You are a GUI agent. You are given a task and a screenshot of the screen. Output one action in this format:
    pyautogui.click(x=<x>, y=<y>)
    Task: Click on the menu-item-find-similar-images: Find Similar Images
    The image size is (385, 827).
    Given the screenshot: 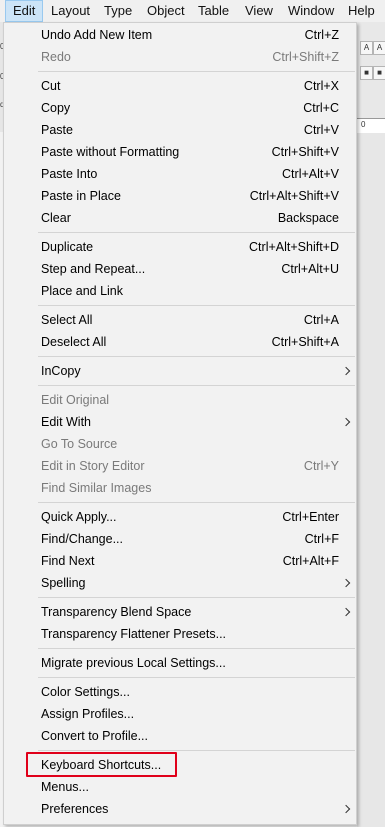 What is the action you would take?
    pyautogui.click(x=180, y=488)
    